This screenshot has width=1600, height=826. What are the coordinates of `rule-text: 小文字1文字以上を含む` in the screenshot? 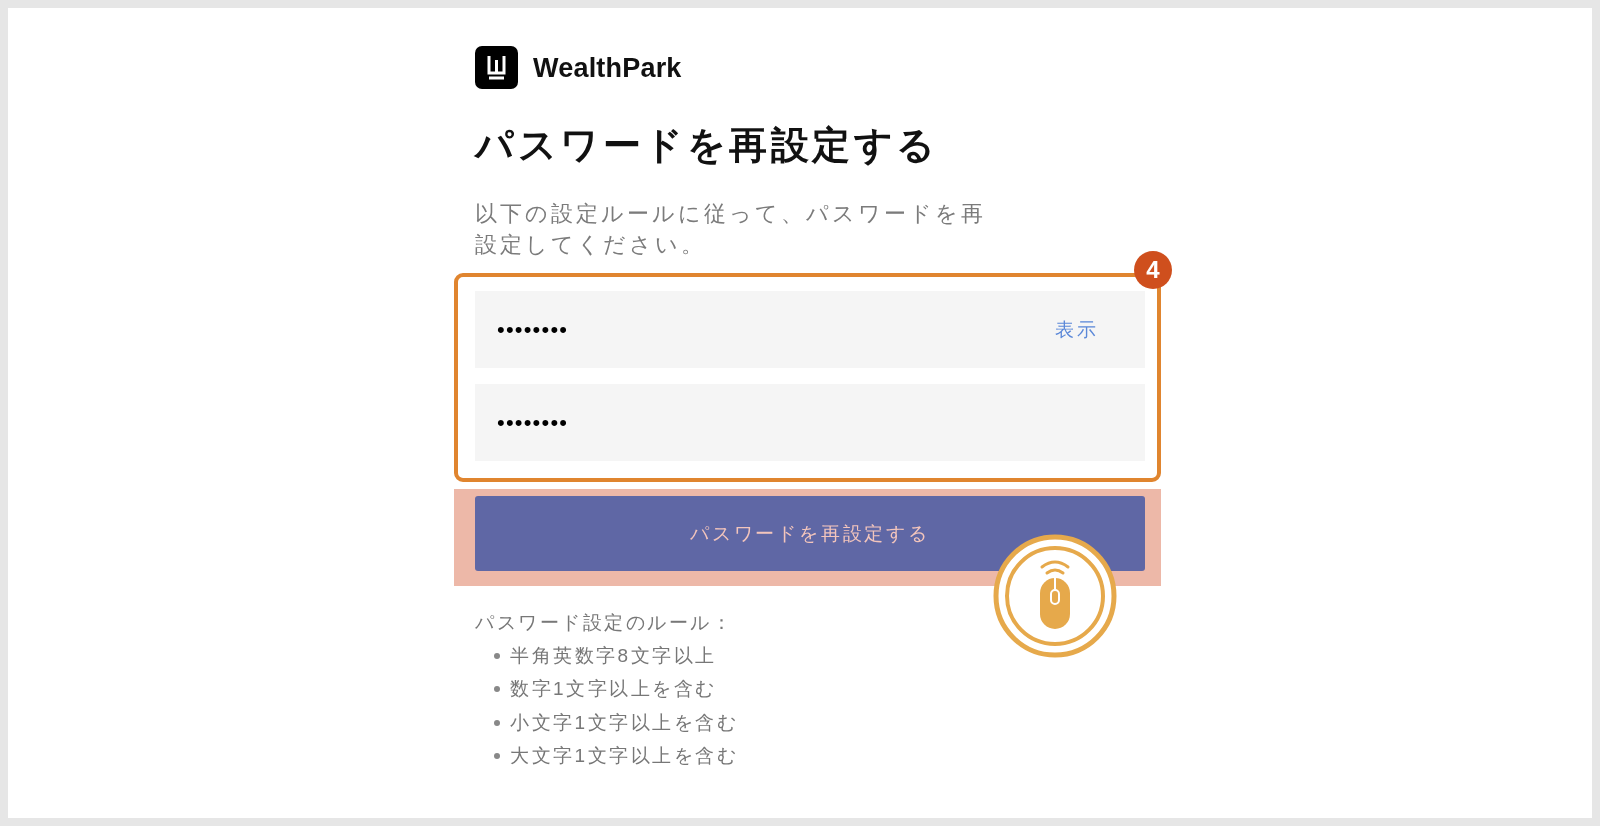 It's located at (624, 722).